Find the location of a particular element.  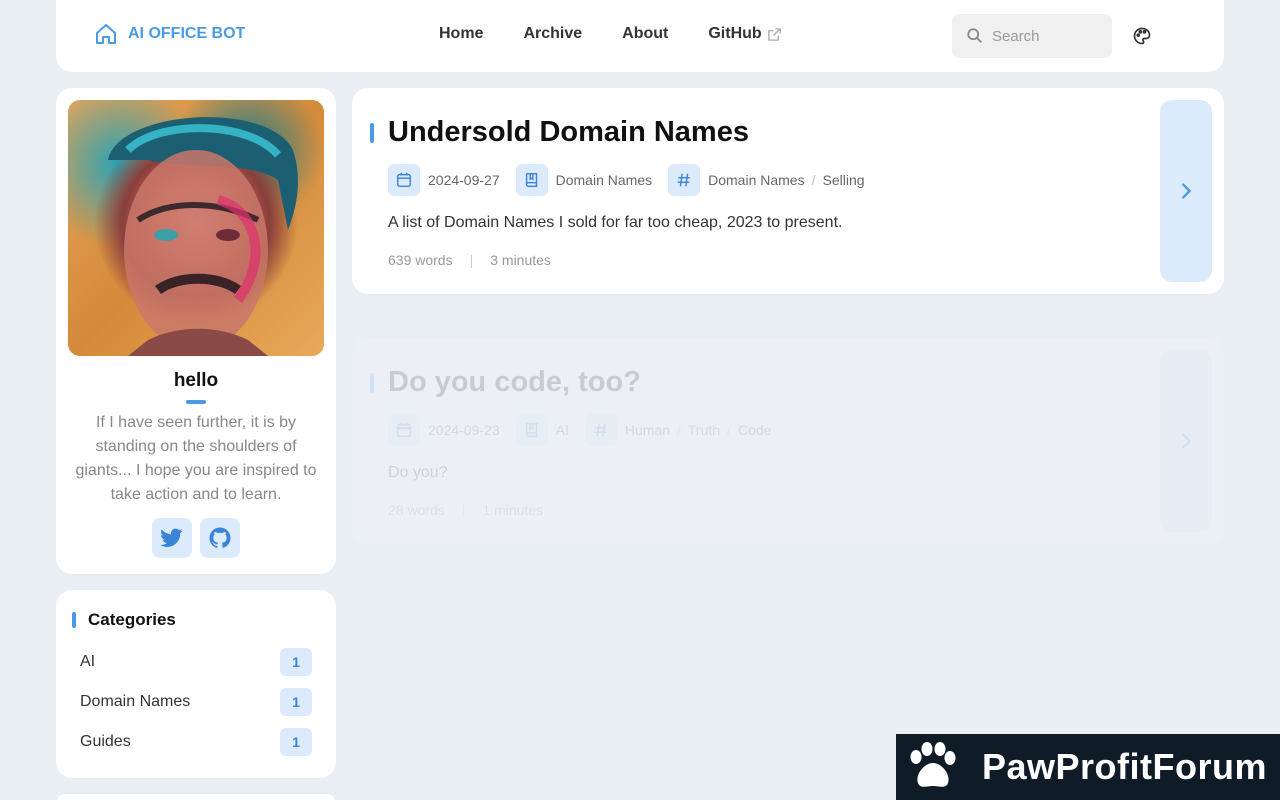

post-word-count: 28 words is located at coordinates (416, 510).